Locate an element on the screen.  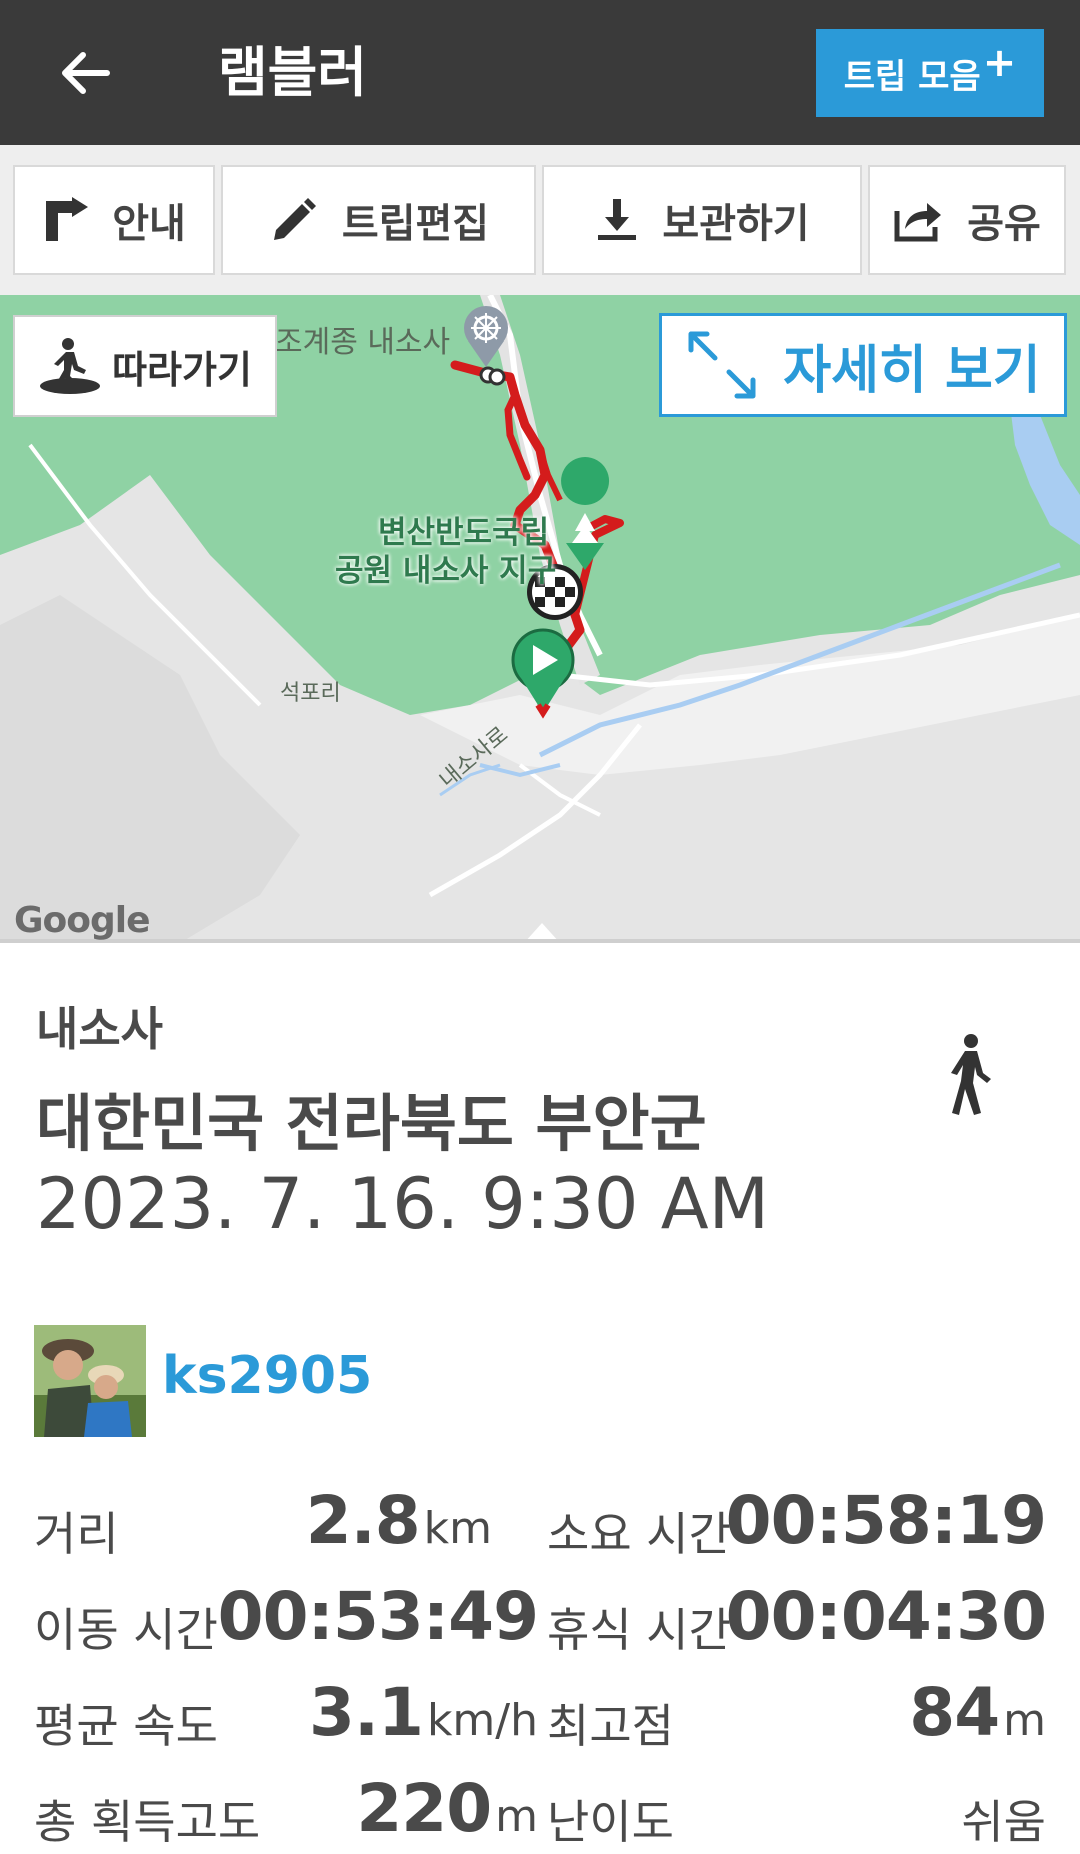
back-button is located at coordinates (85, 73).